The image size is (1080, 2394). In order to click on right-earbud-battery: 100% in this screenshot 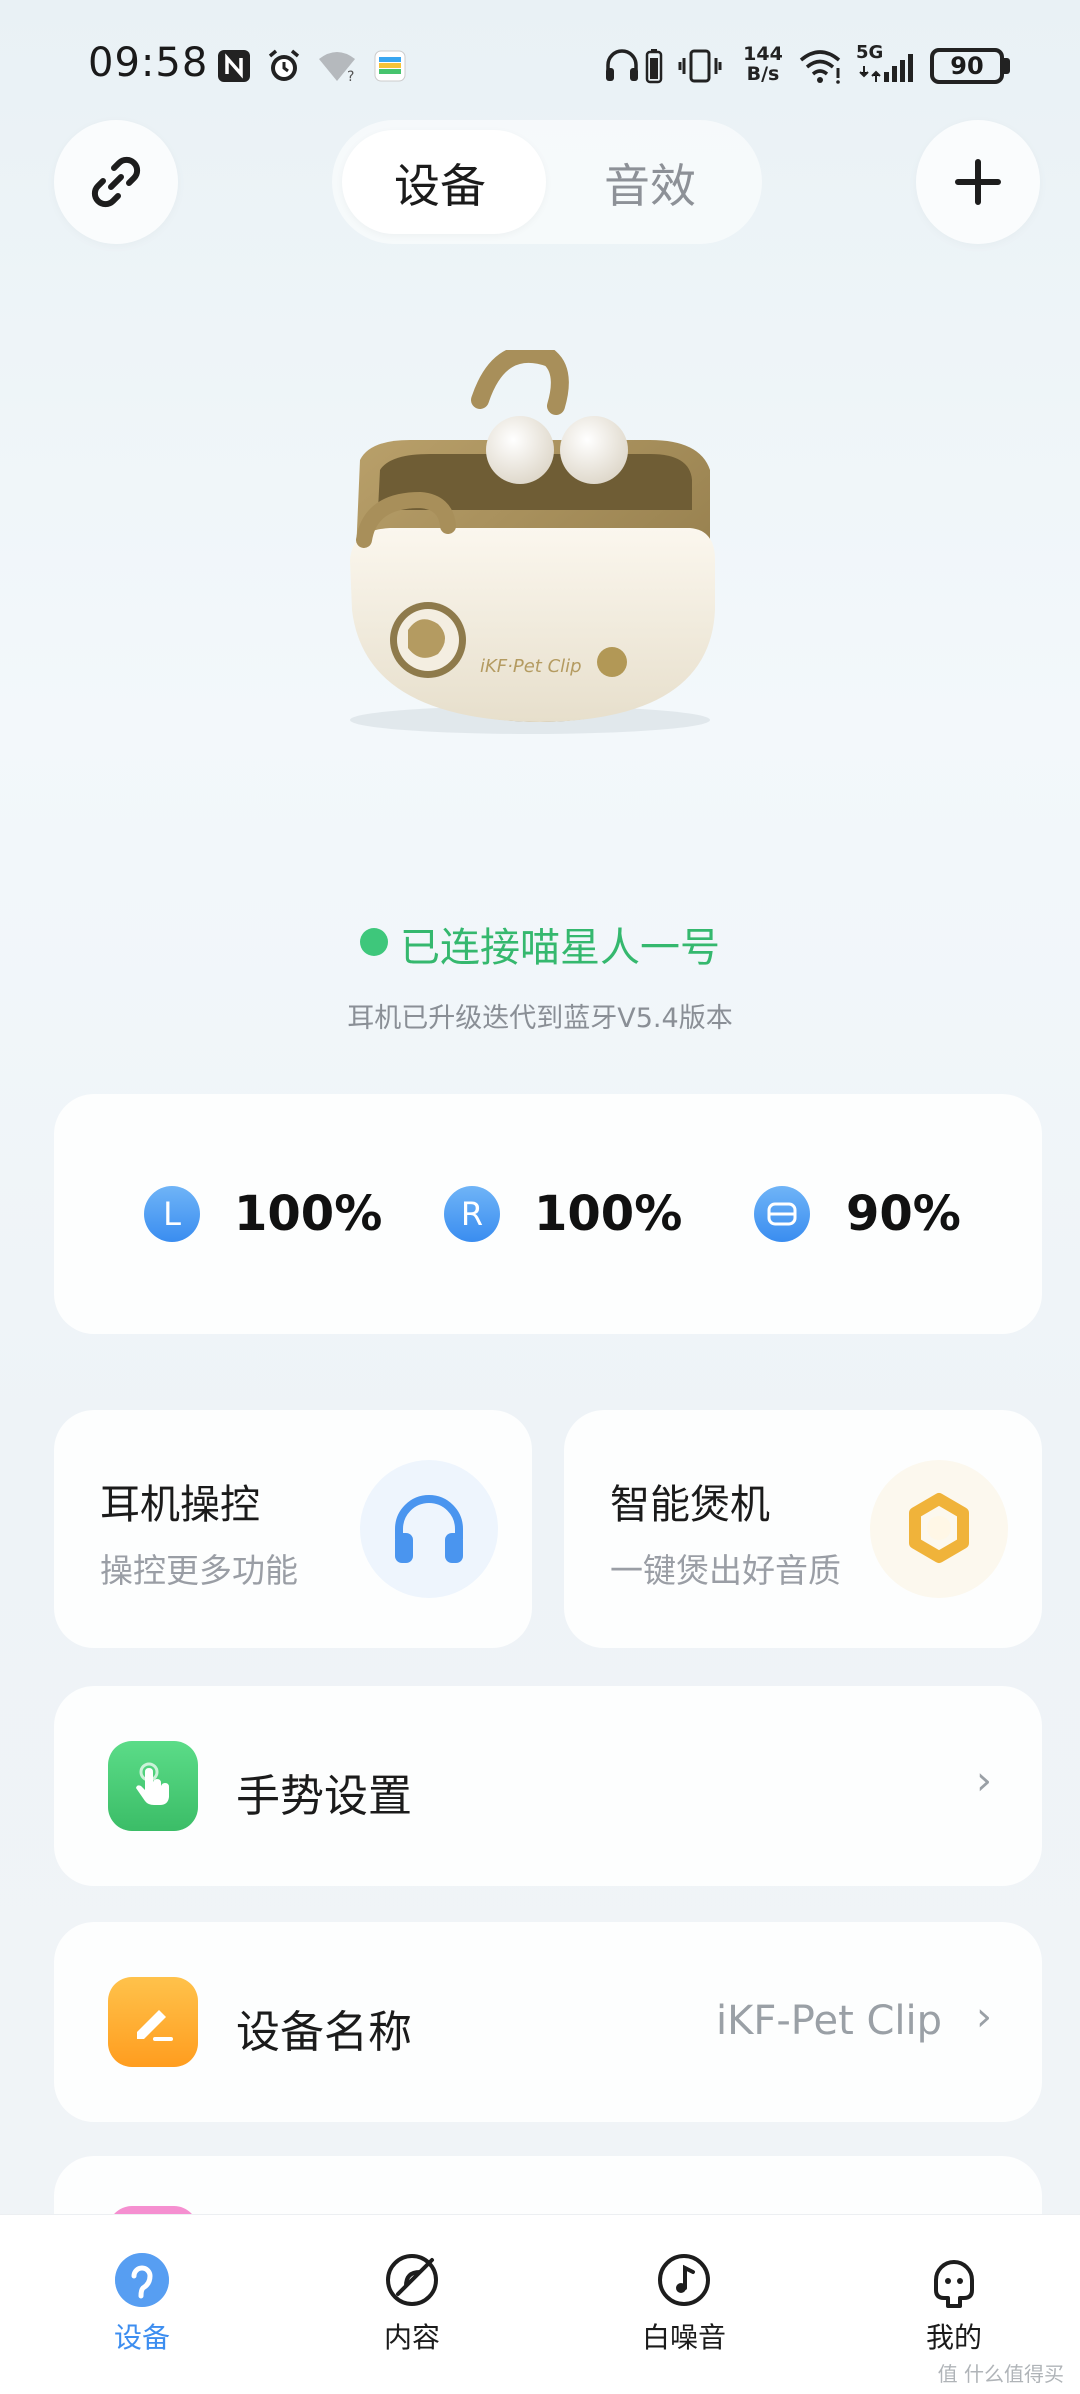, I will do `click(608, 1214)`.